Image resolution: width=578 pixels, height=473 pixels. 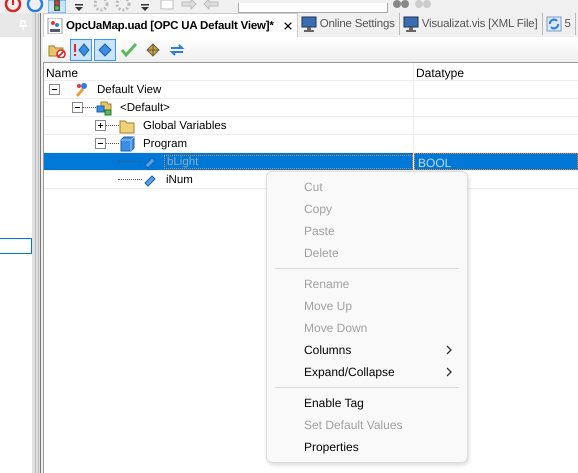 I want to click on close-icon, so click(x=287, y=25).